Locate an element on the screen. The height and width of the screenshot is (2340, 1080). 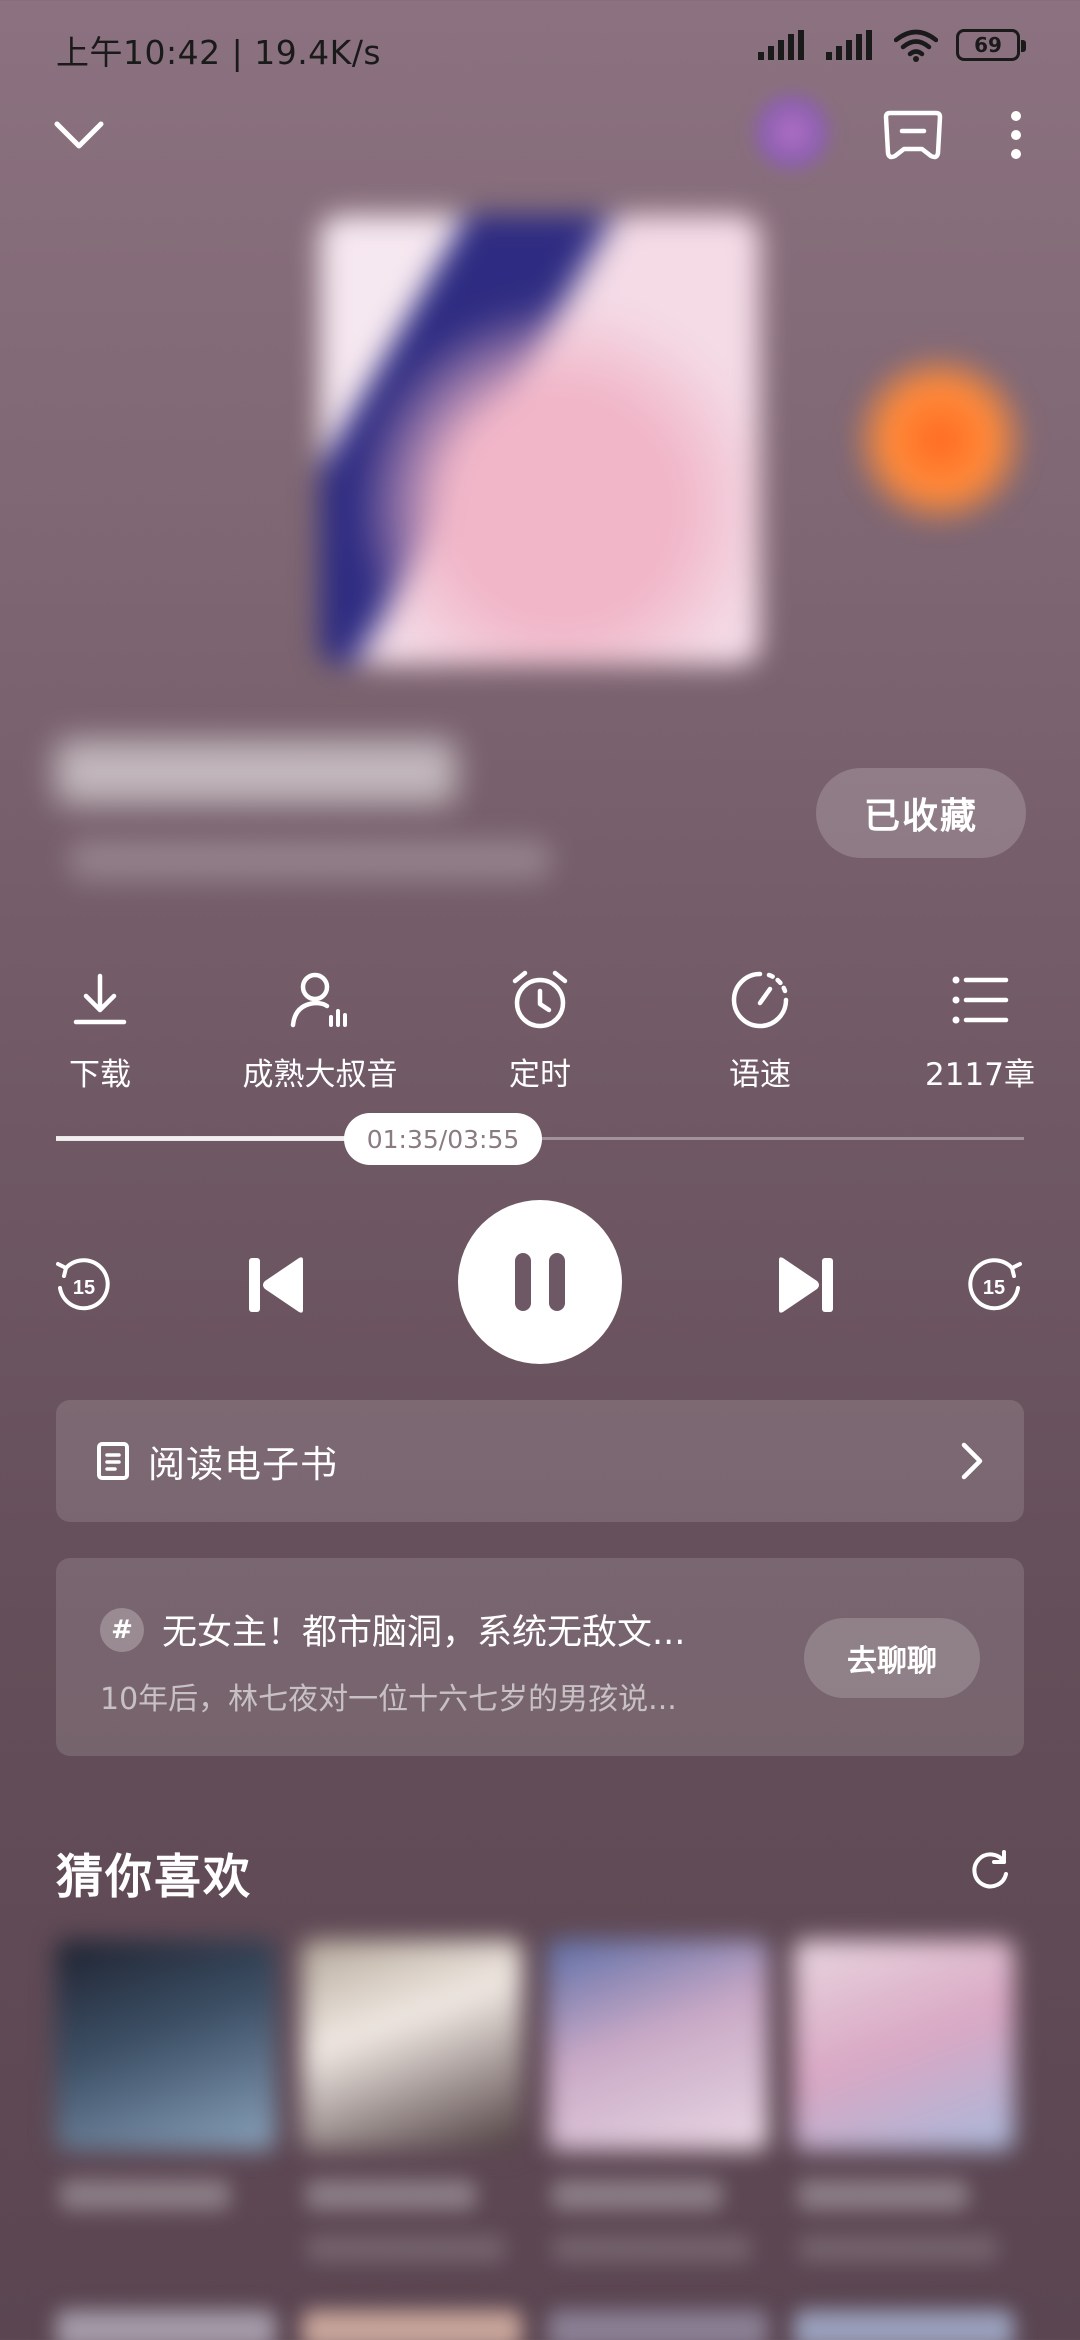
refresh-button is located at coordinates (990, 1870).